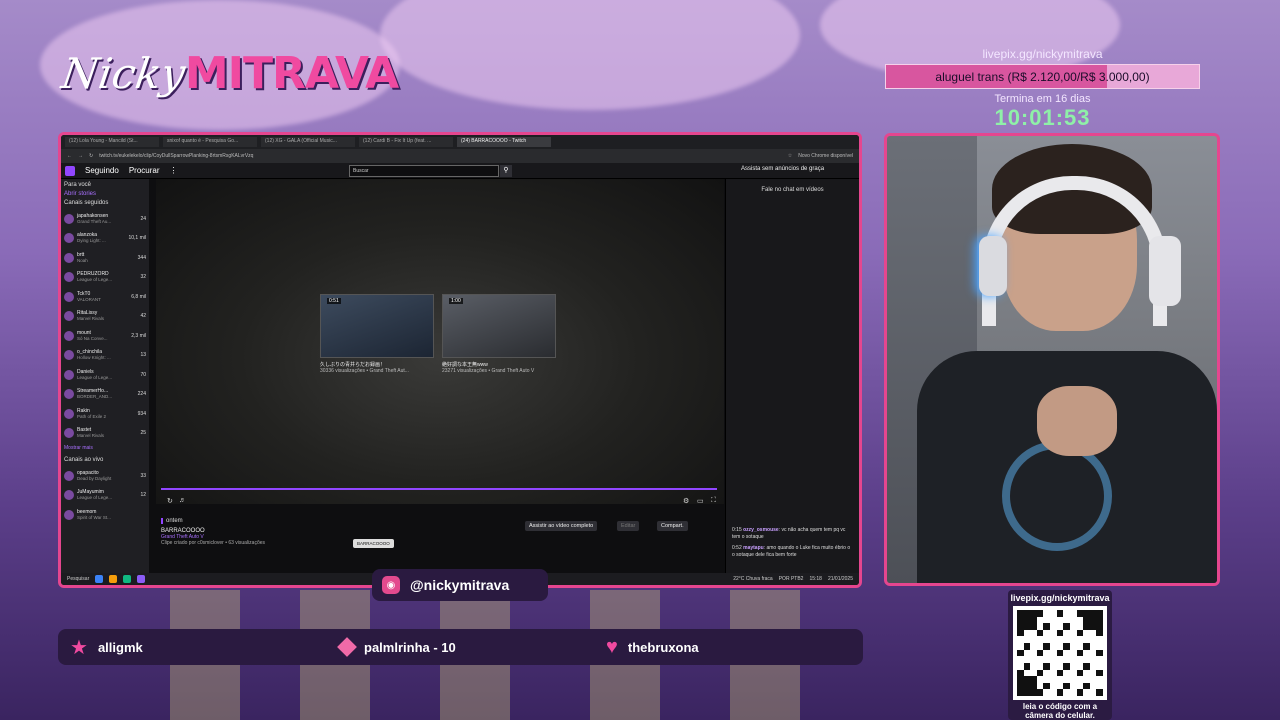  What do you see at coordinates (506, 171) in the screenshot?
I see `search-icon: ⚲` at bounding box center [506, 171].